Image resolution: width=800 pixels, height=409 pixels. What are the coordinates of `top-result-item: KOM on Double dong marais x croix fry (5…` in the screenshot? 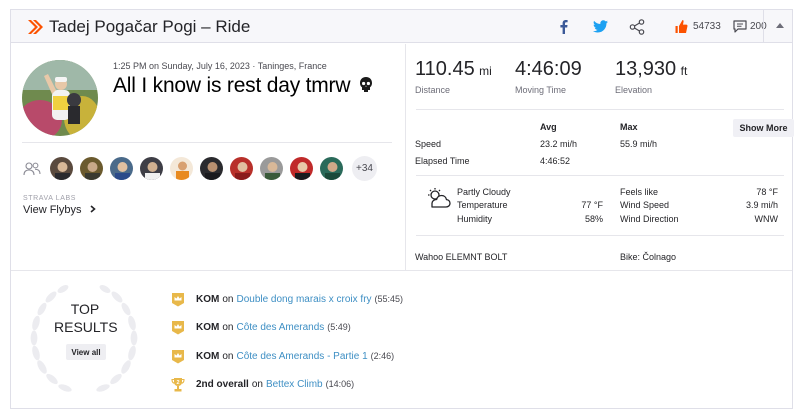 It's located at (287, 299).